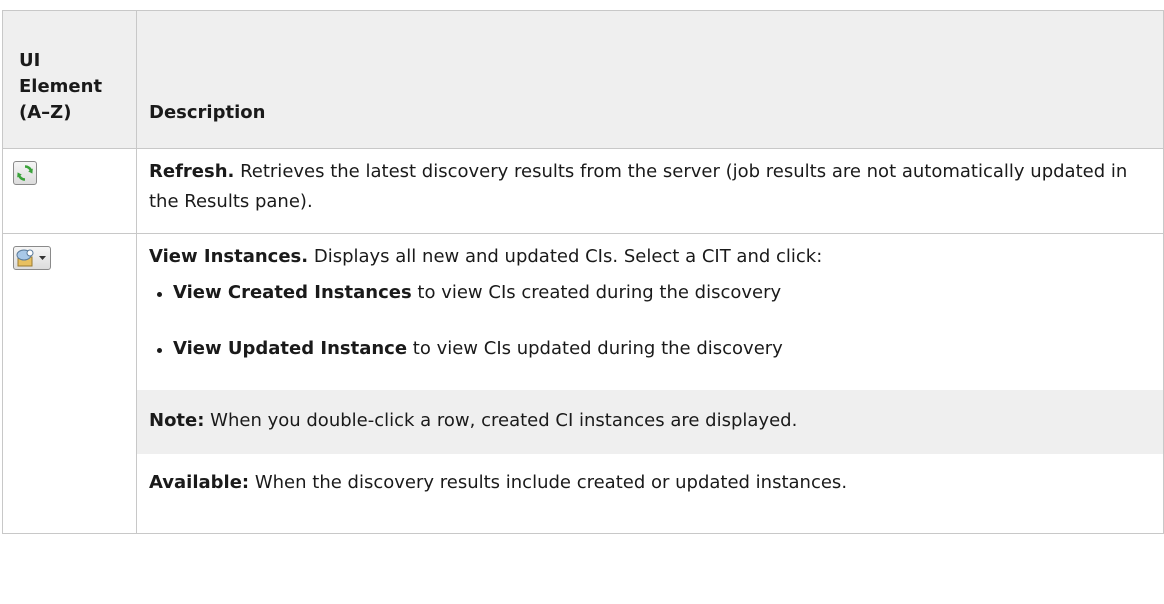 Image resolution: width=1164 pixels, height=604 pixels. I want to click on row-title: Refresh., so click(192, 171).